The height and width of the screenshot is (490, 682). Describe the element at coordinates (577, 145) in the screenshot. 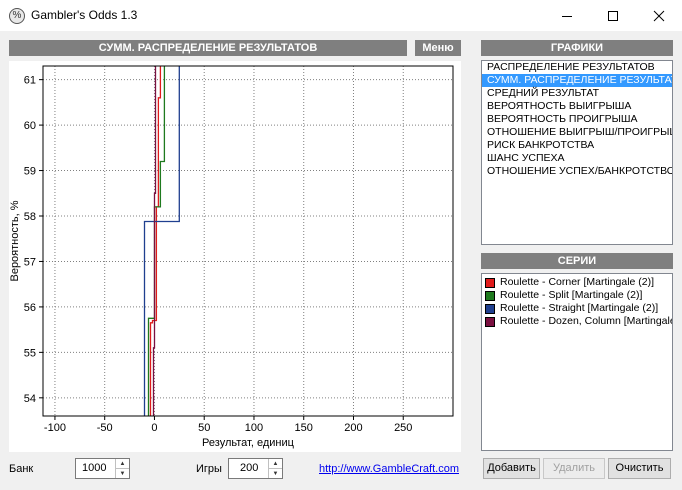

I see `graphs-list-item: РИСК БАНКРОТСТВА` at that location.